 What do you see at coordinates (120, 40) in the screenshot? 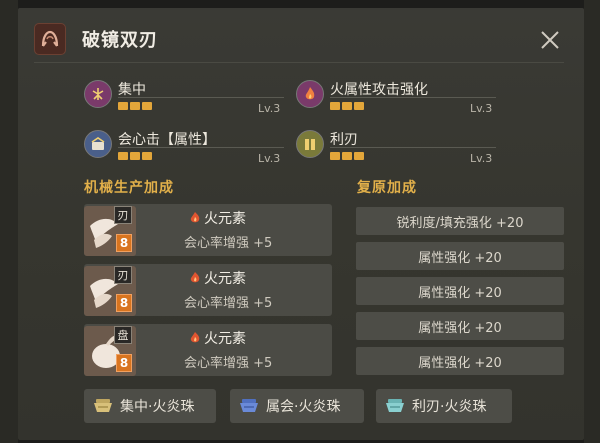
I see `page-title: 破镜双刃` at bounding box center [120, 40].